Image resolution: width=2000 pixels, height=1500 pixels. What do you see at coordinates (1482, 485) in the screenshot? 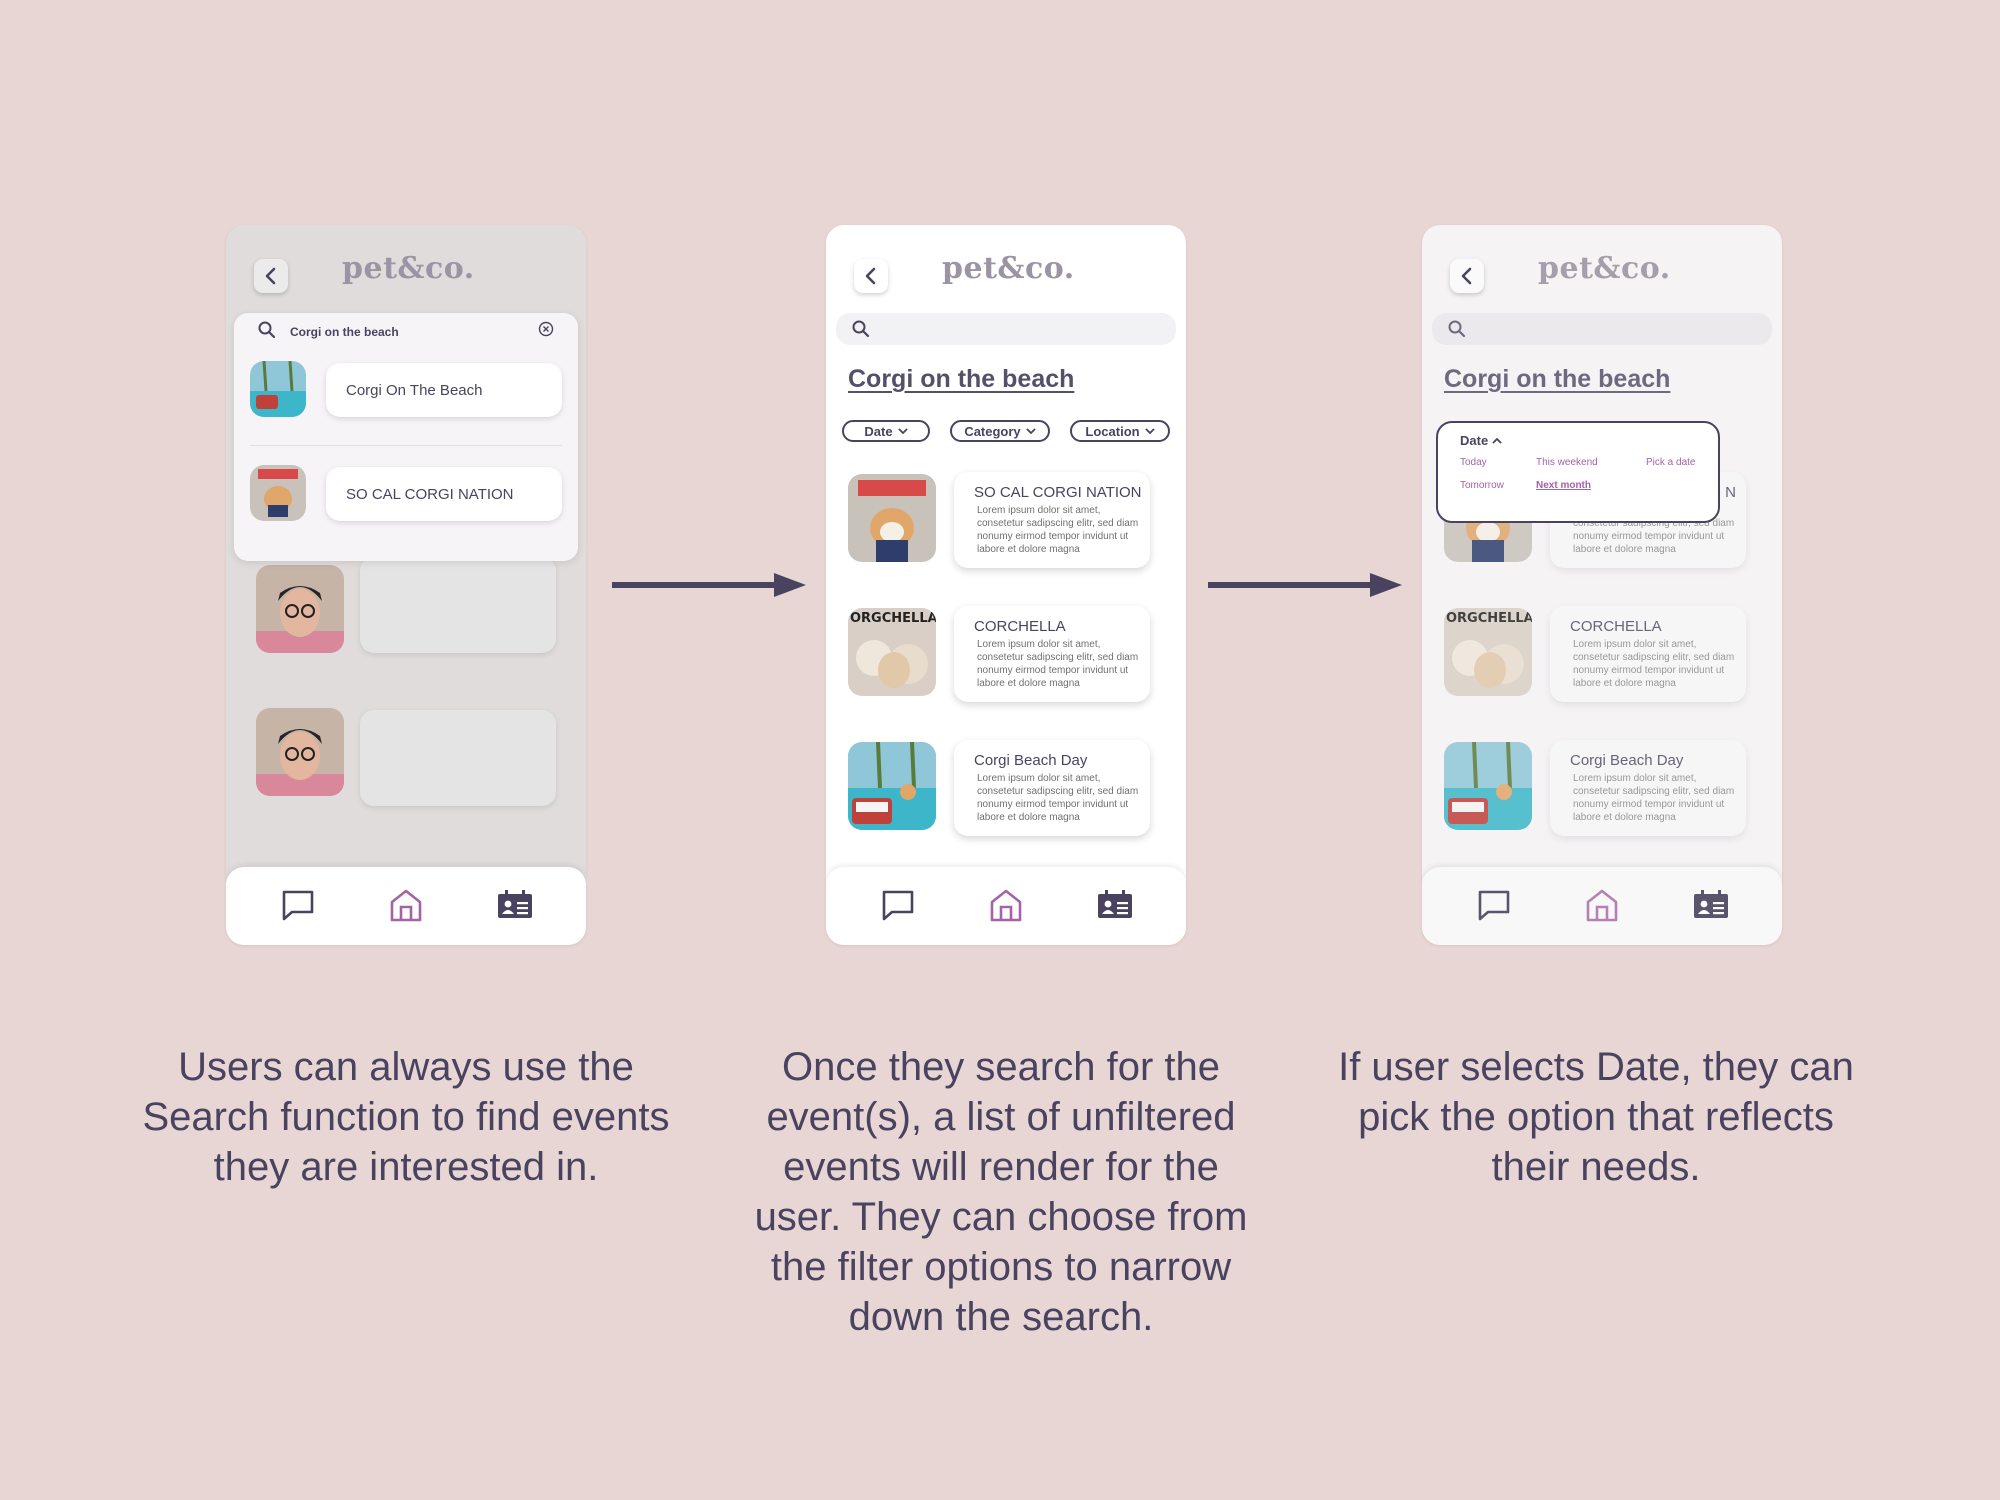
I see `date-option-tomorrow: Tomorrow` at bounding box center [1482, 485].